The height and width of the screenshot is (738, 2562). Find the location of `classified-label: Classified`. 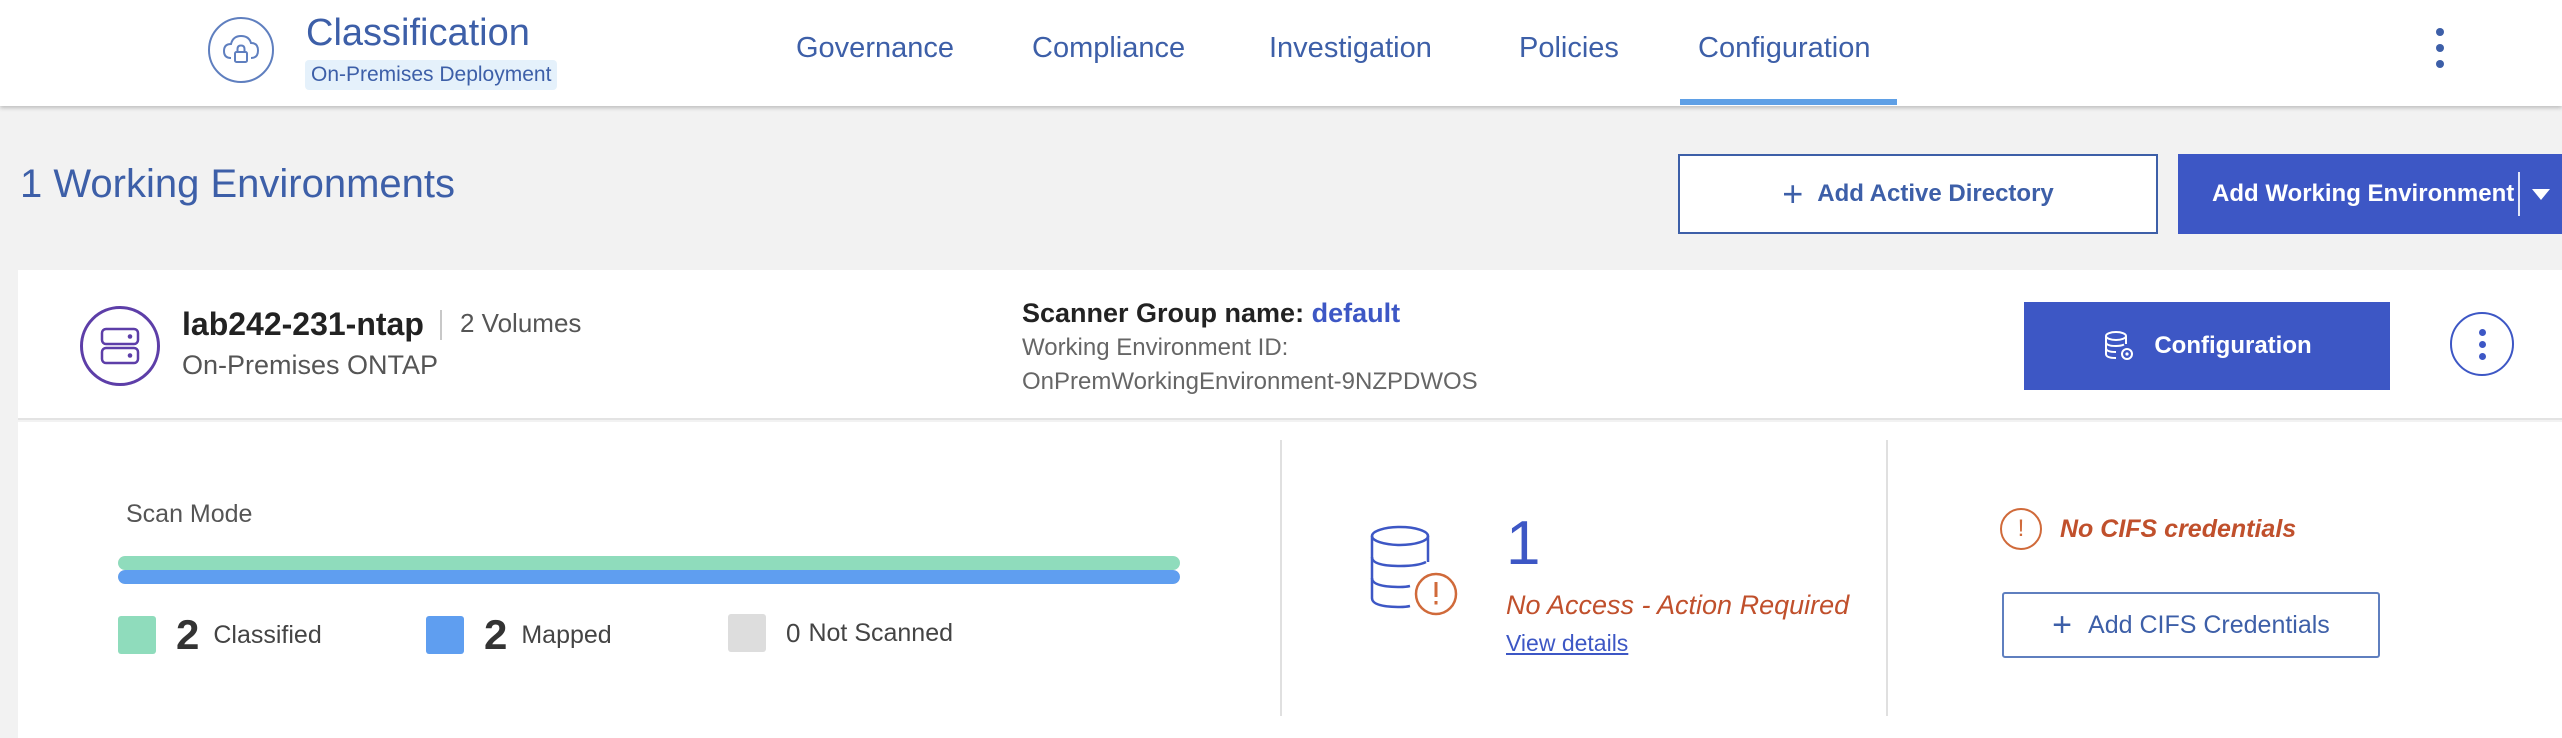

classified-label: Classified is located at coordinates (267, 634).